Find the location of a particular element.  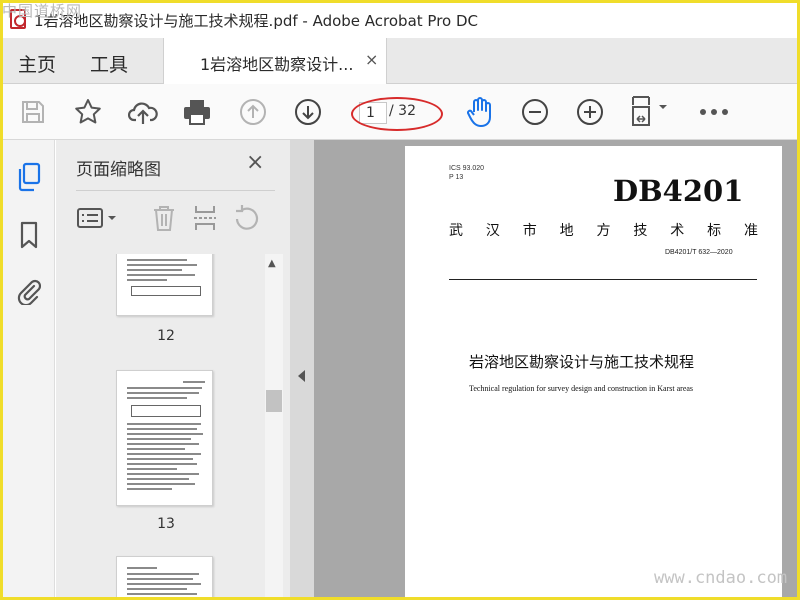

footer-watermark: www.cndao.com is located at coordinates (721, 578).